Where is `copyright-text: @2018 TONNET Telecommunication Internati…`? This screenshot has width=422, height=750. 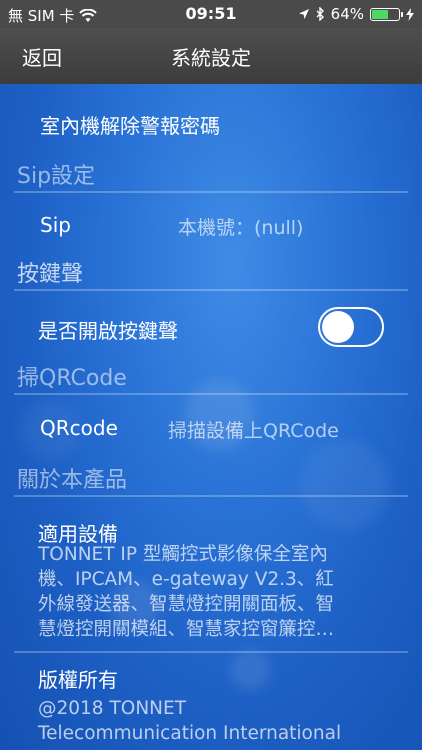 copyright-text: @2018 TONNET Telecommunication Internati… is located at coordinates (190, 721).